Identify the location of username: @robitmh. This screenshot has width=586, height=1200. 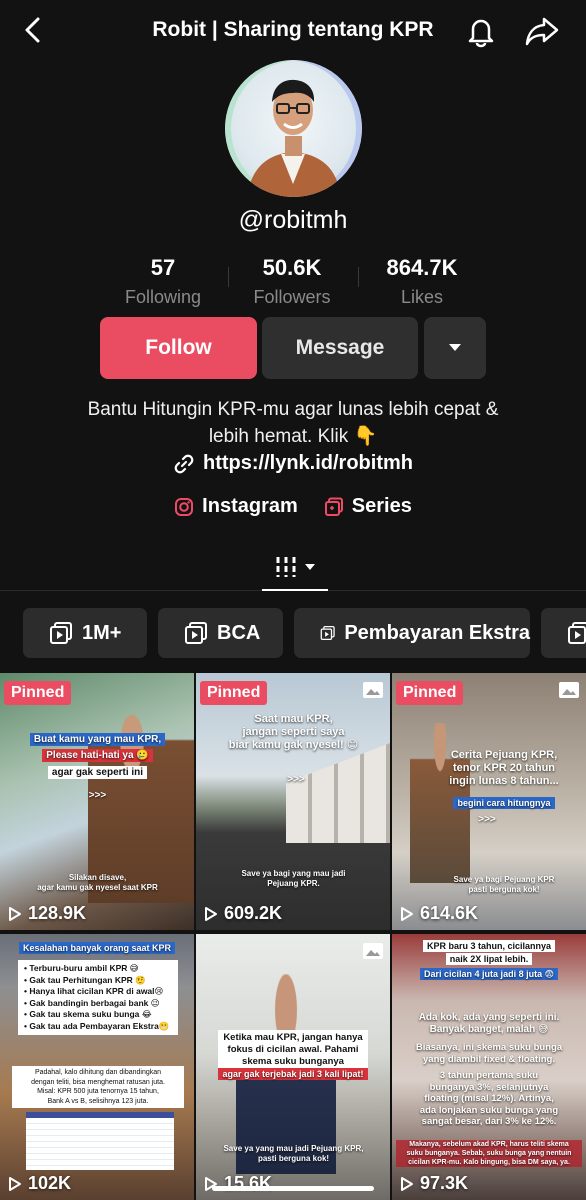
(293, 220).